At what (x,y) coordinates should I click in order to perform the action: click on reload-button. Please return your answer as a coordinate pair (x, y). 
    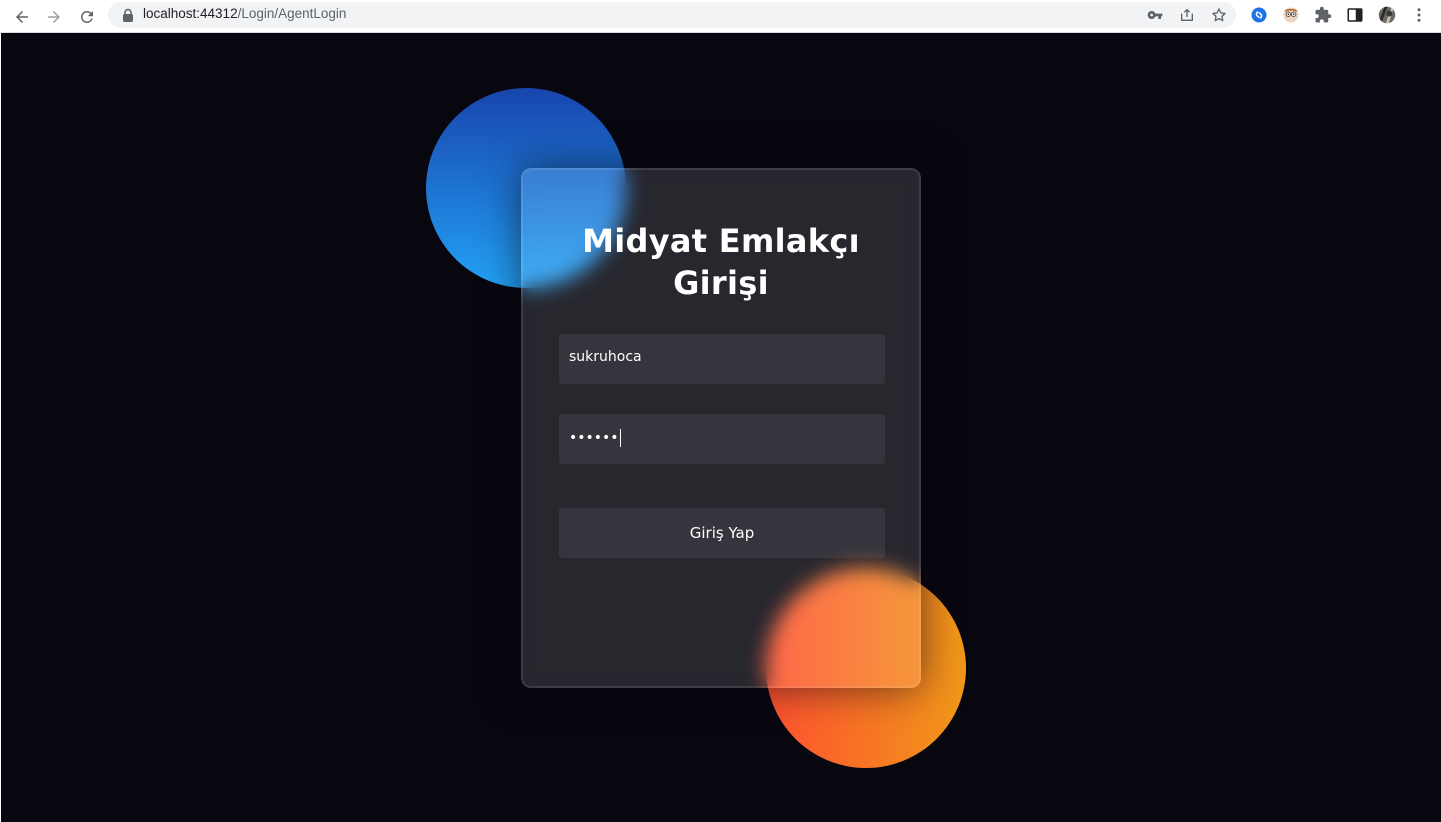
    Looking at the image, I should click on (87, 17).